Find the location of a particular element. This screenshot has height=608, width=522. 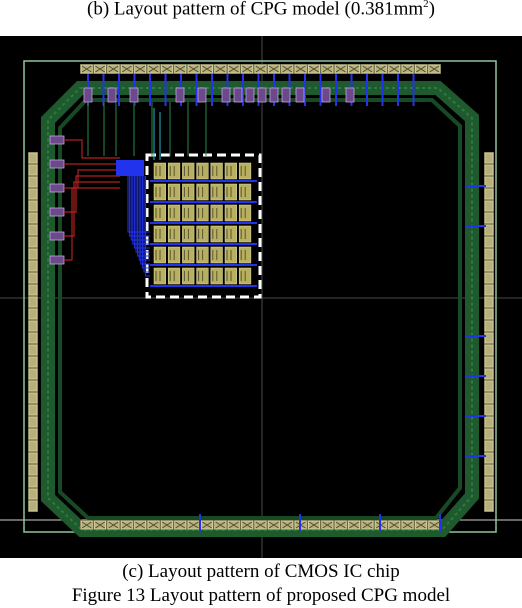

core-array is located at coordinates (203, 224).